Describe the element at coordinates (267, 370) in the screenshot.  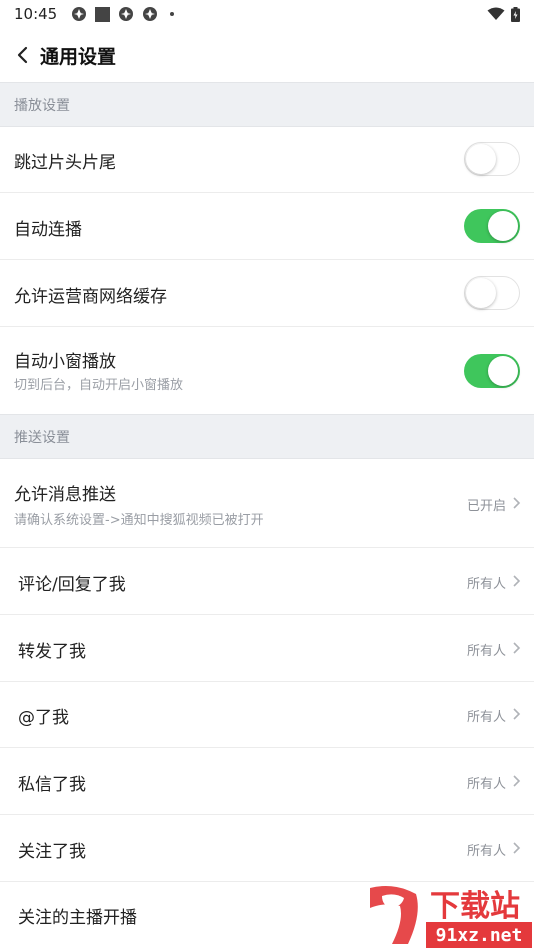
I see `setting-row-mini-player: 自动小窗播放 切到后台，自动开启小窗播放` at that location.